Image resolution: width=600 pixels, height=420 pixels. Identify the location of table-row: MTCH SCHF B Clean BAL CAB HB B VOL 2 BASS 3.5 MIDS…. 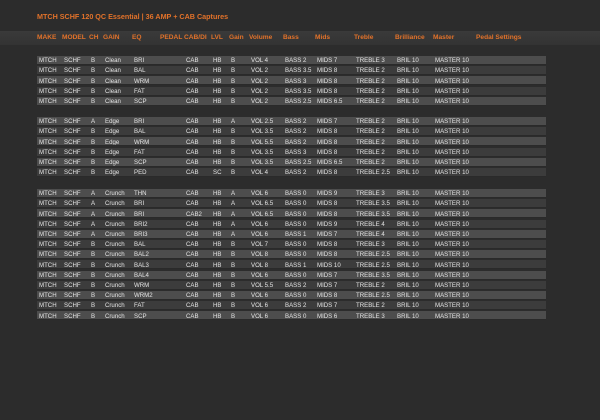
(291, 71).